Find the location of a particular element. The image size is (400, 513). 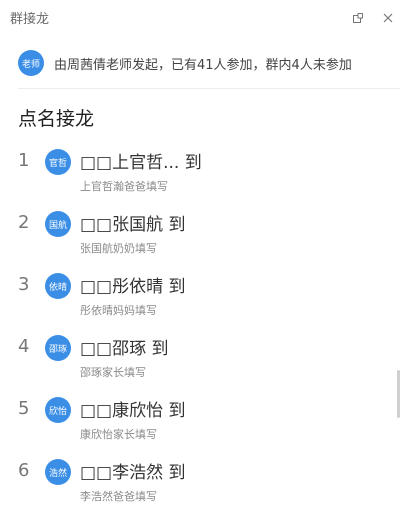

list-item: 1 官哲 □□上官哲... 到 上官哲瀚爸爸填写 is located at coordinates (200, 173).